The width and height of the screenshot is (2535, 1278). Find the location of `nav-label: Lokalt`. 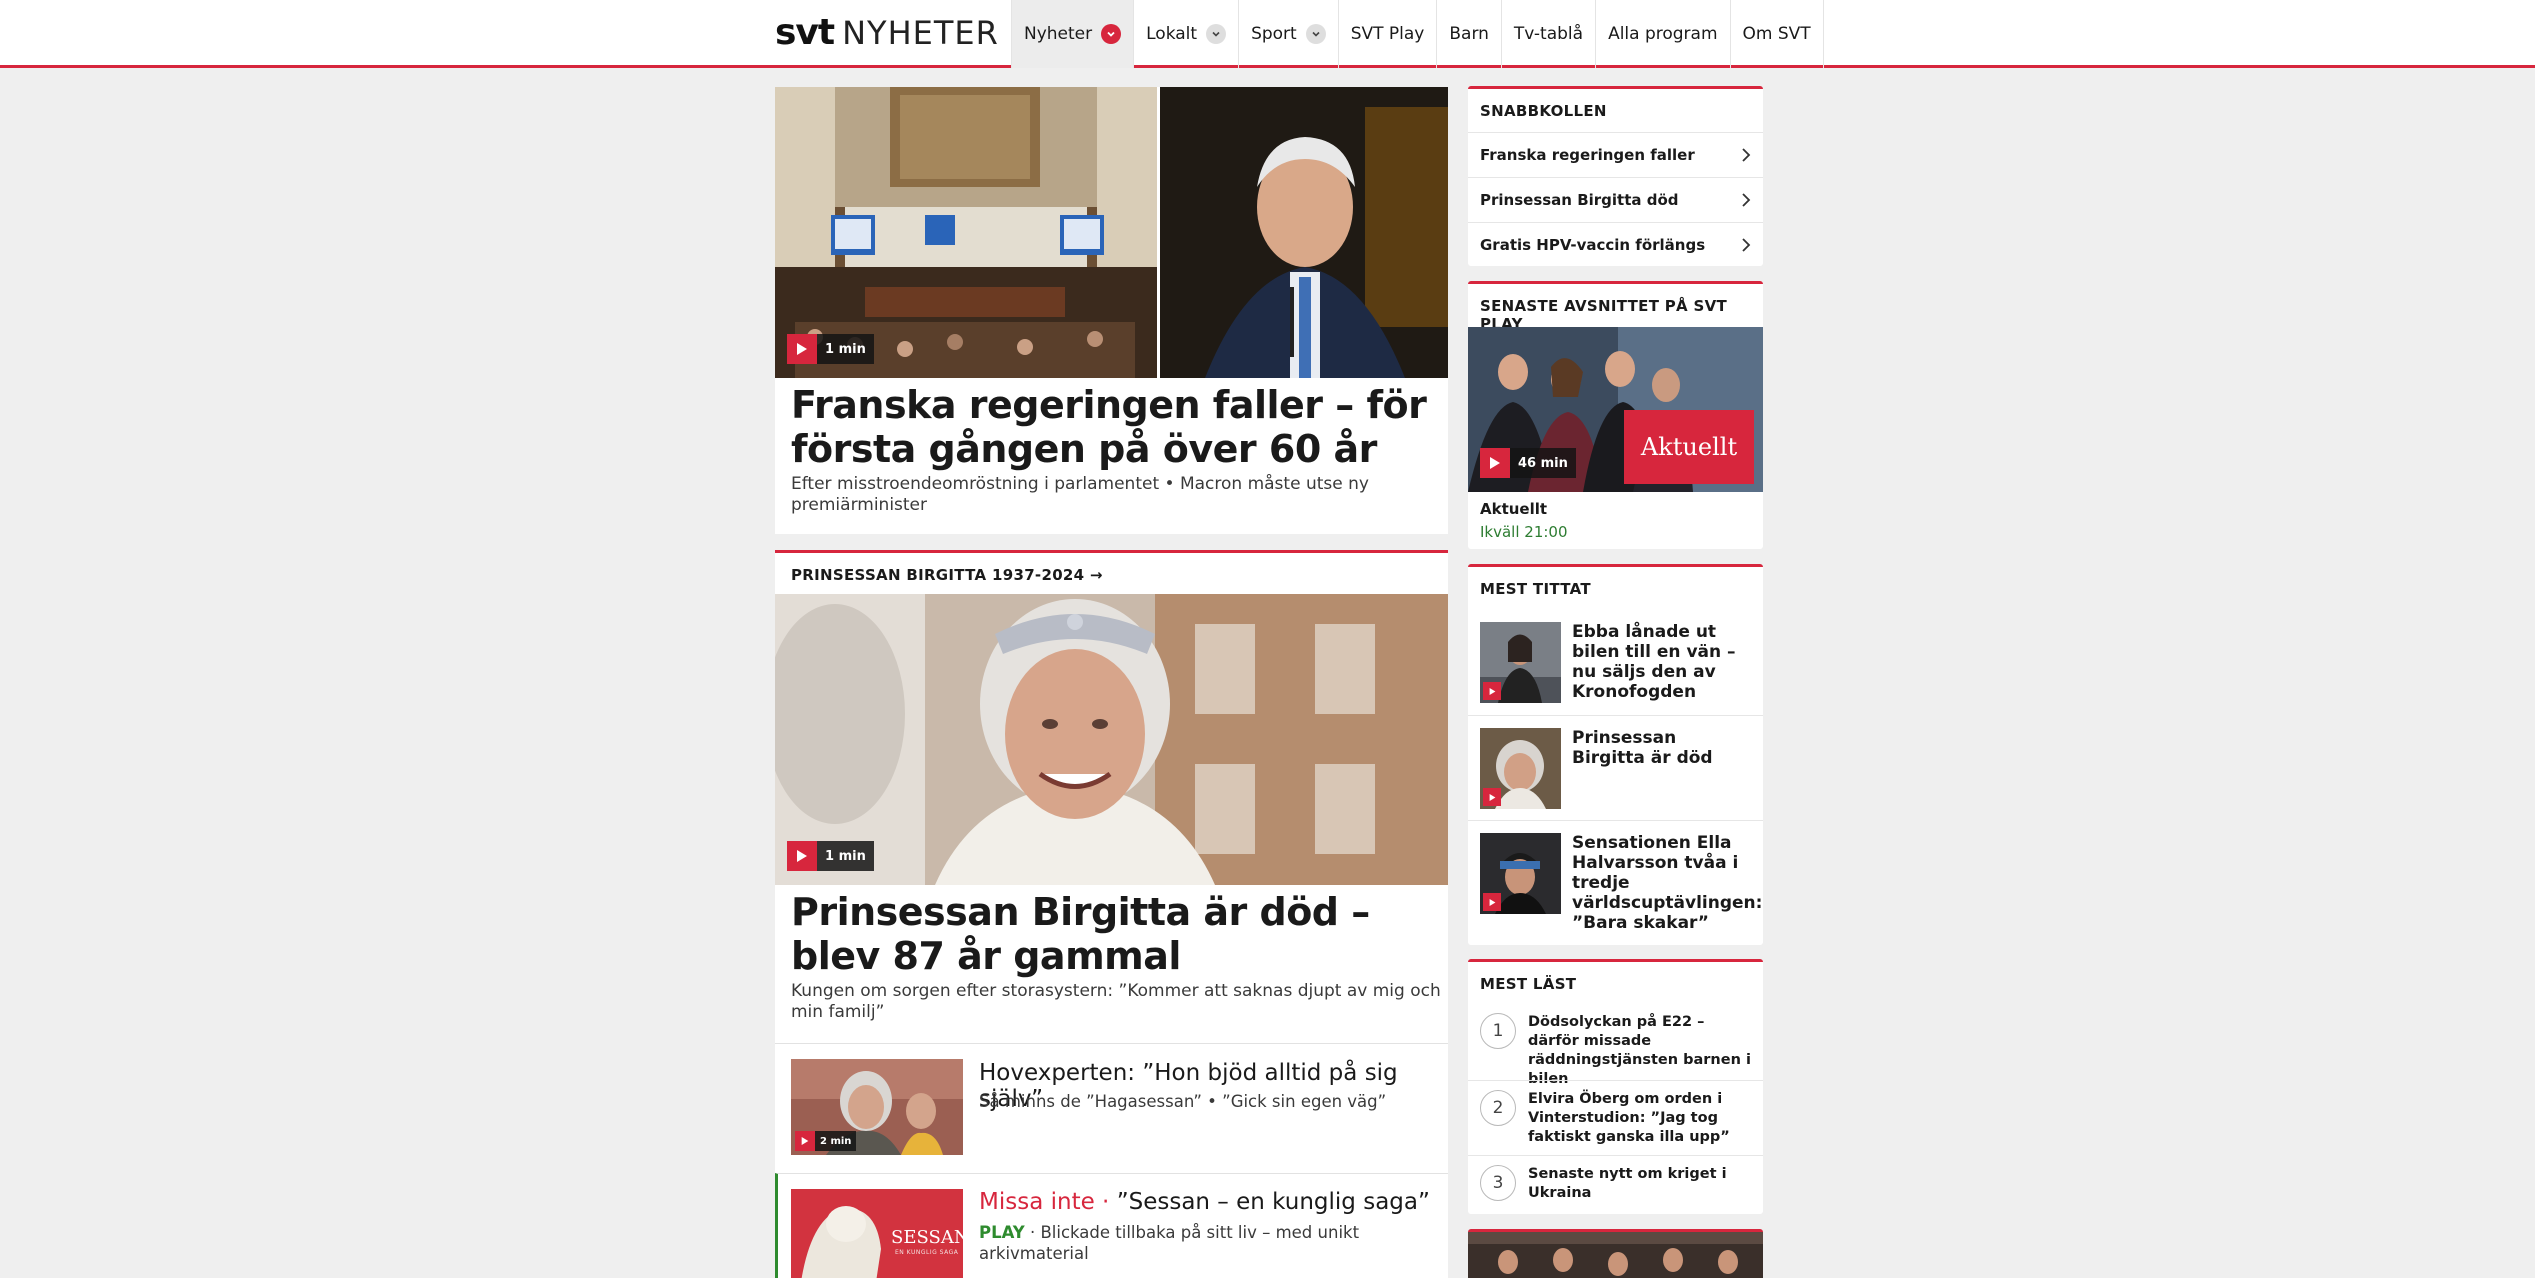

nav-label: Lokalt is located at coordinates (1172, 34).